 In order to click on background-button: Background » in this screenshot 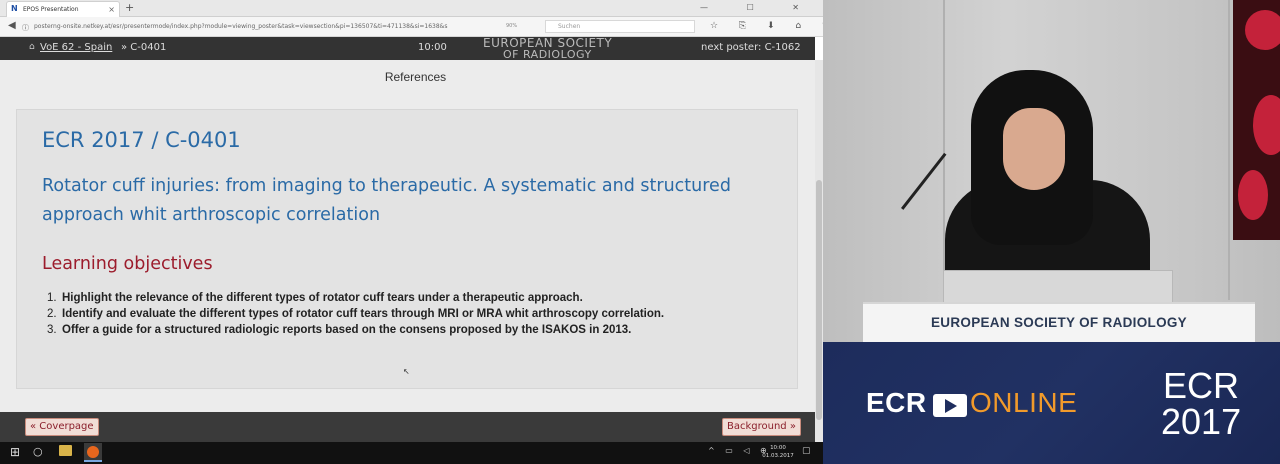, I will do `click(761, 427)`.